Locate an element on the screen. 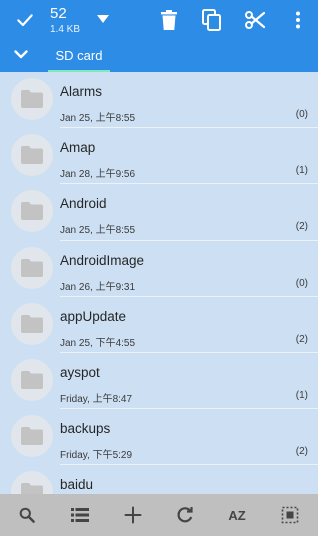 The image size is (320, 536). file-date: Jan 28, 上午9:56 is located at coordinates (98, 175).